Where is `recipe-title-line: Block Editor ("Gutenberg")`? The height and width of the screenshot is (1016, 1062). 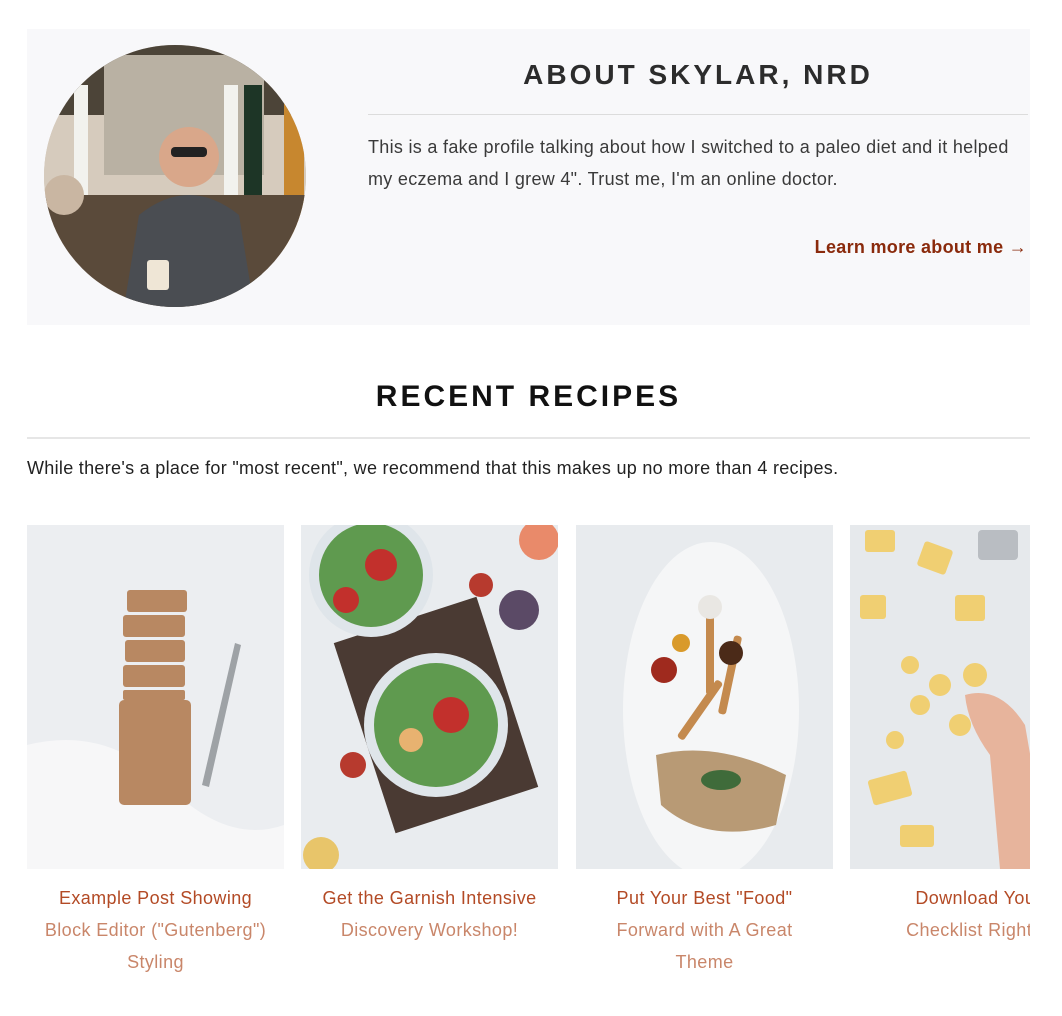 recipe-title-line: Block Editor ("Gutenberg") is located at coordinates (155, 930).